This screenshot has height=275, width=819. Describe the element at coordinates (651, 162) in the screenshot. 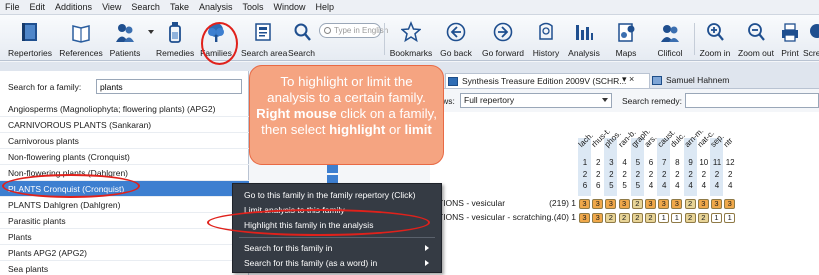

I see `column-number: 6` at that location.